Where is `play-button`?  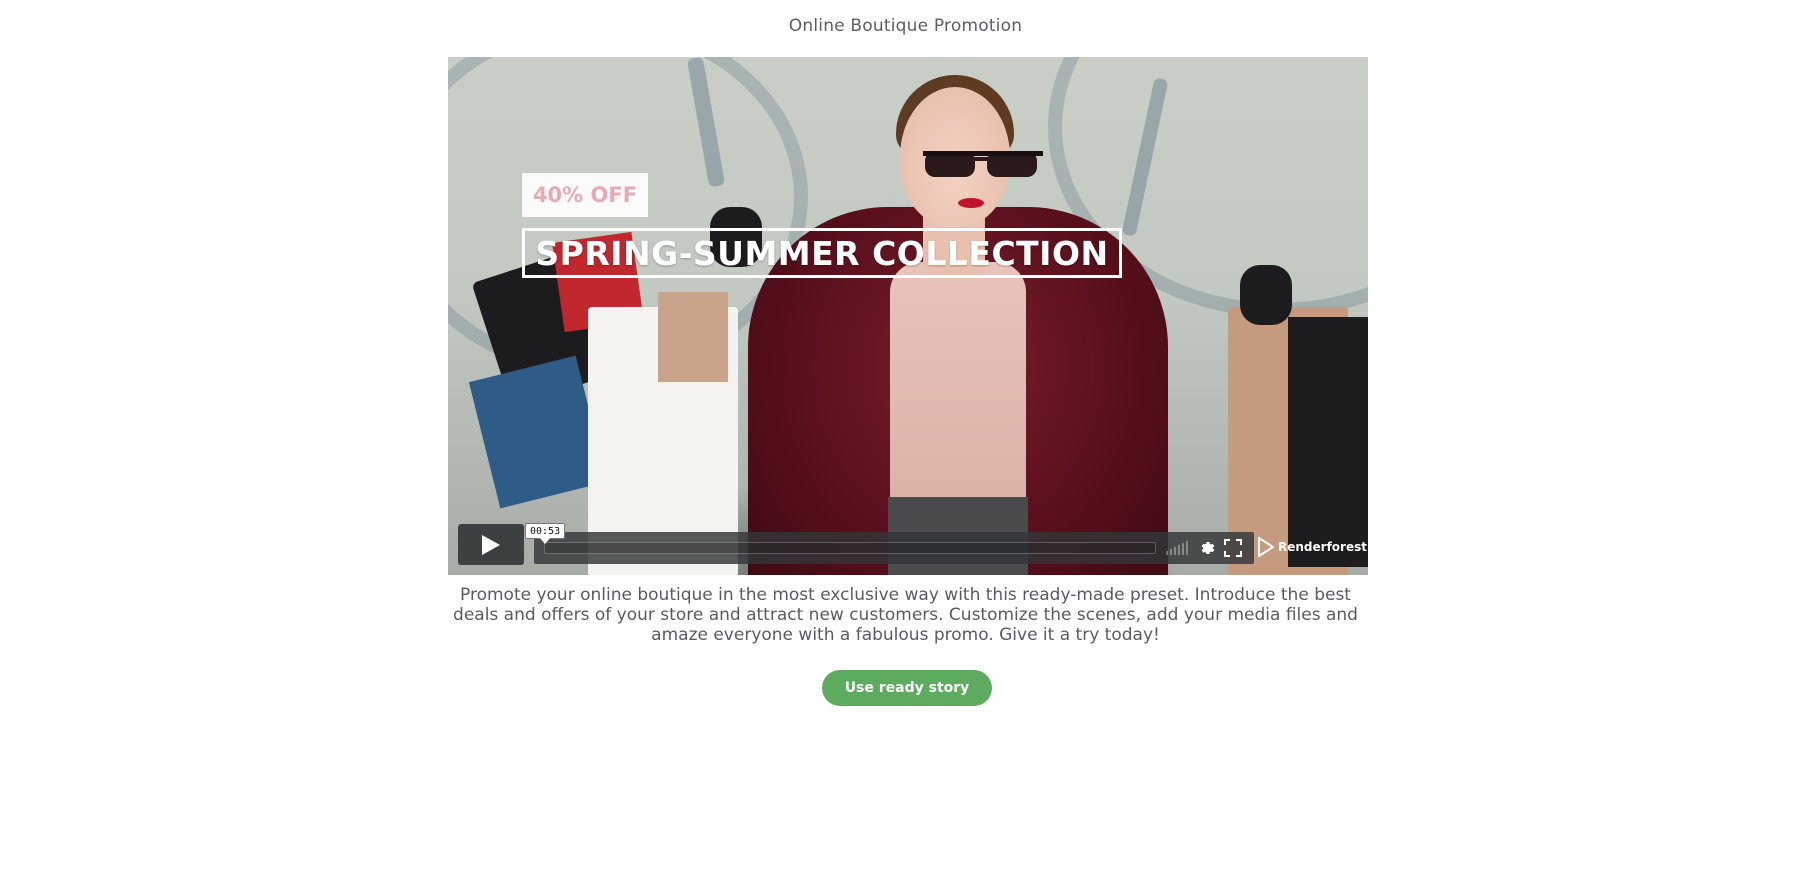 play-button is located at coordinates (491, 544).